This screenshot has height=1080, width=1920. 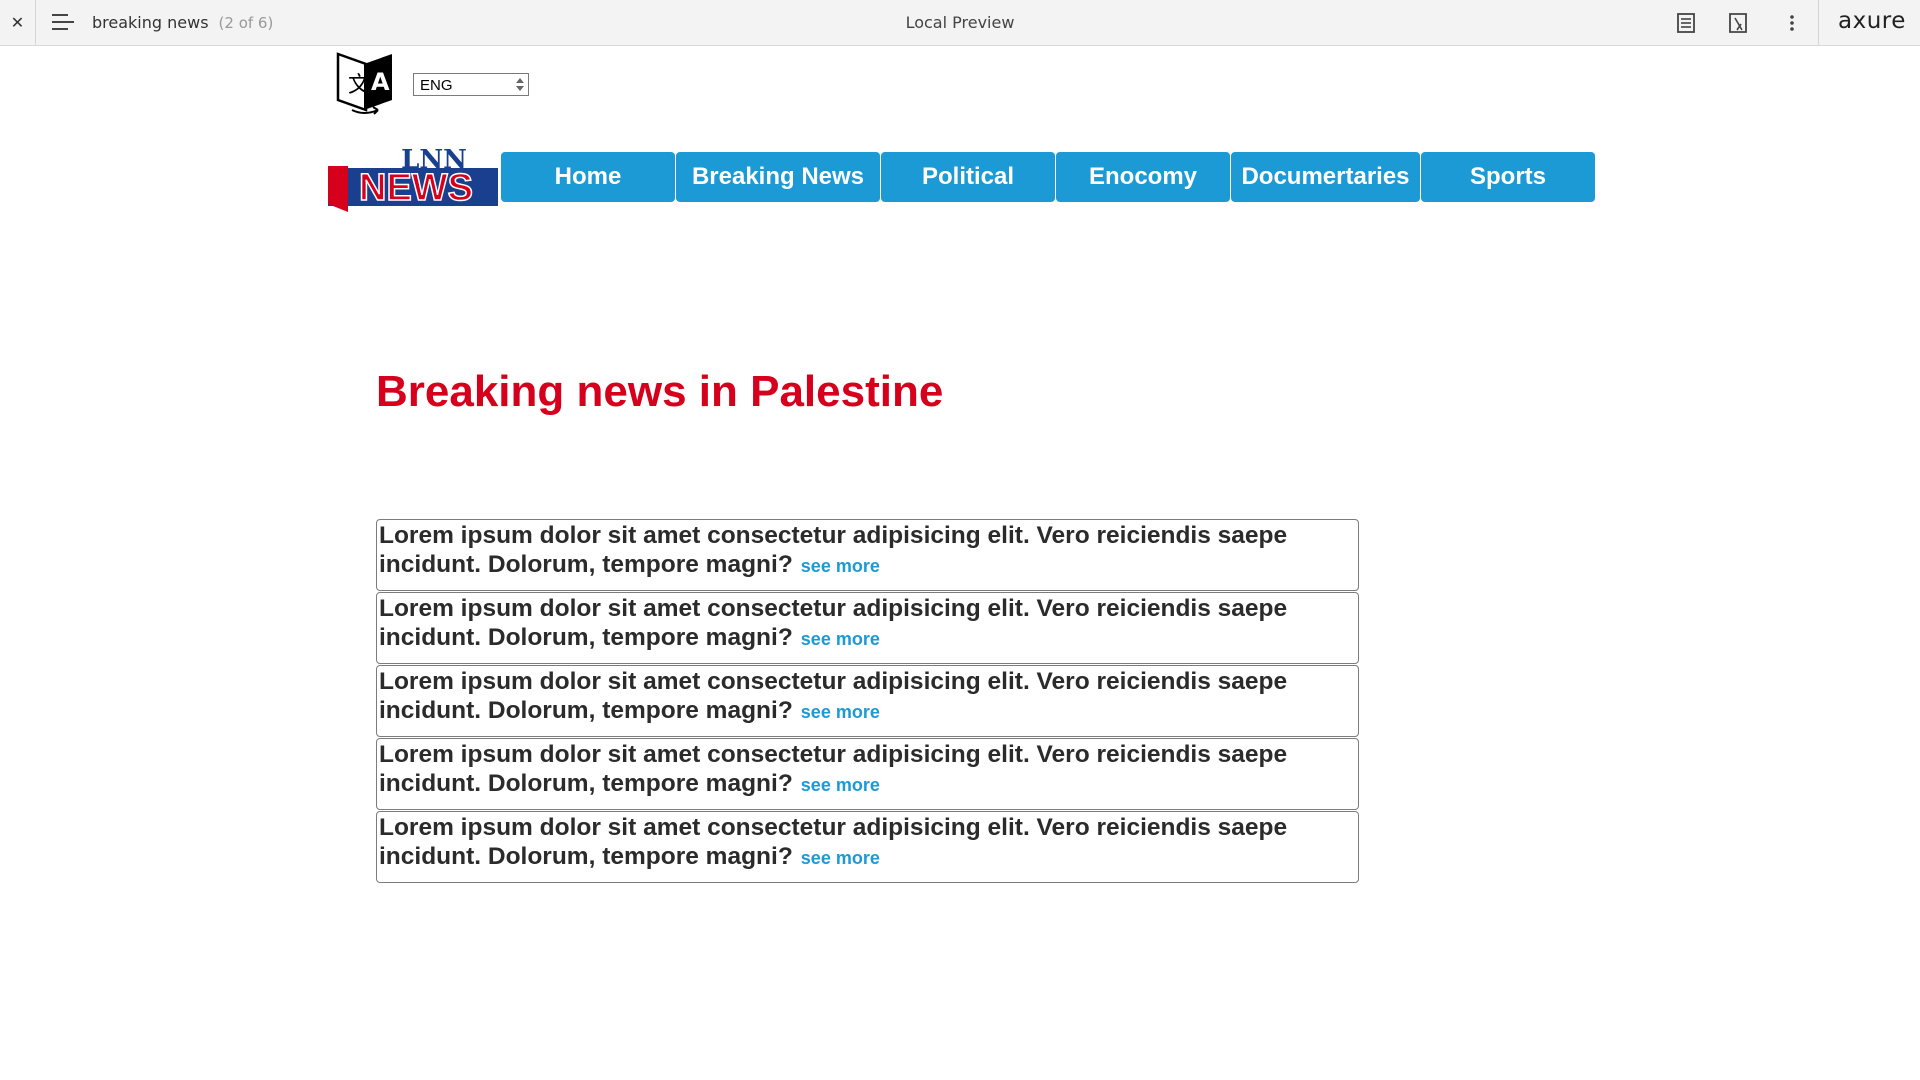 I want to click on page-indicator: breaking news (2 of 6), so click(x=182, y=22).